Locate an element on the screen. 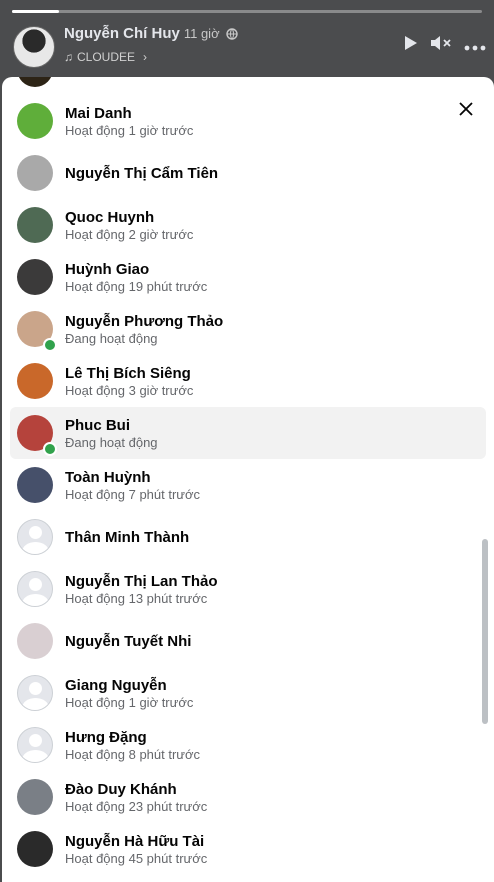 The image size is (494, 882). viewer-status: Hoạt động 23 phút trước is located at coordinates (136, 806).